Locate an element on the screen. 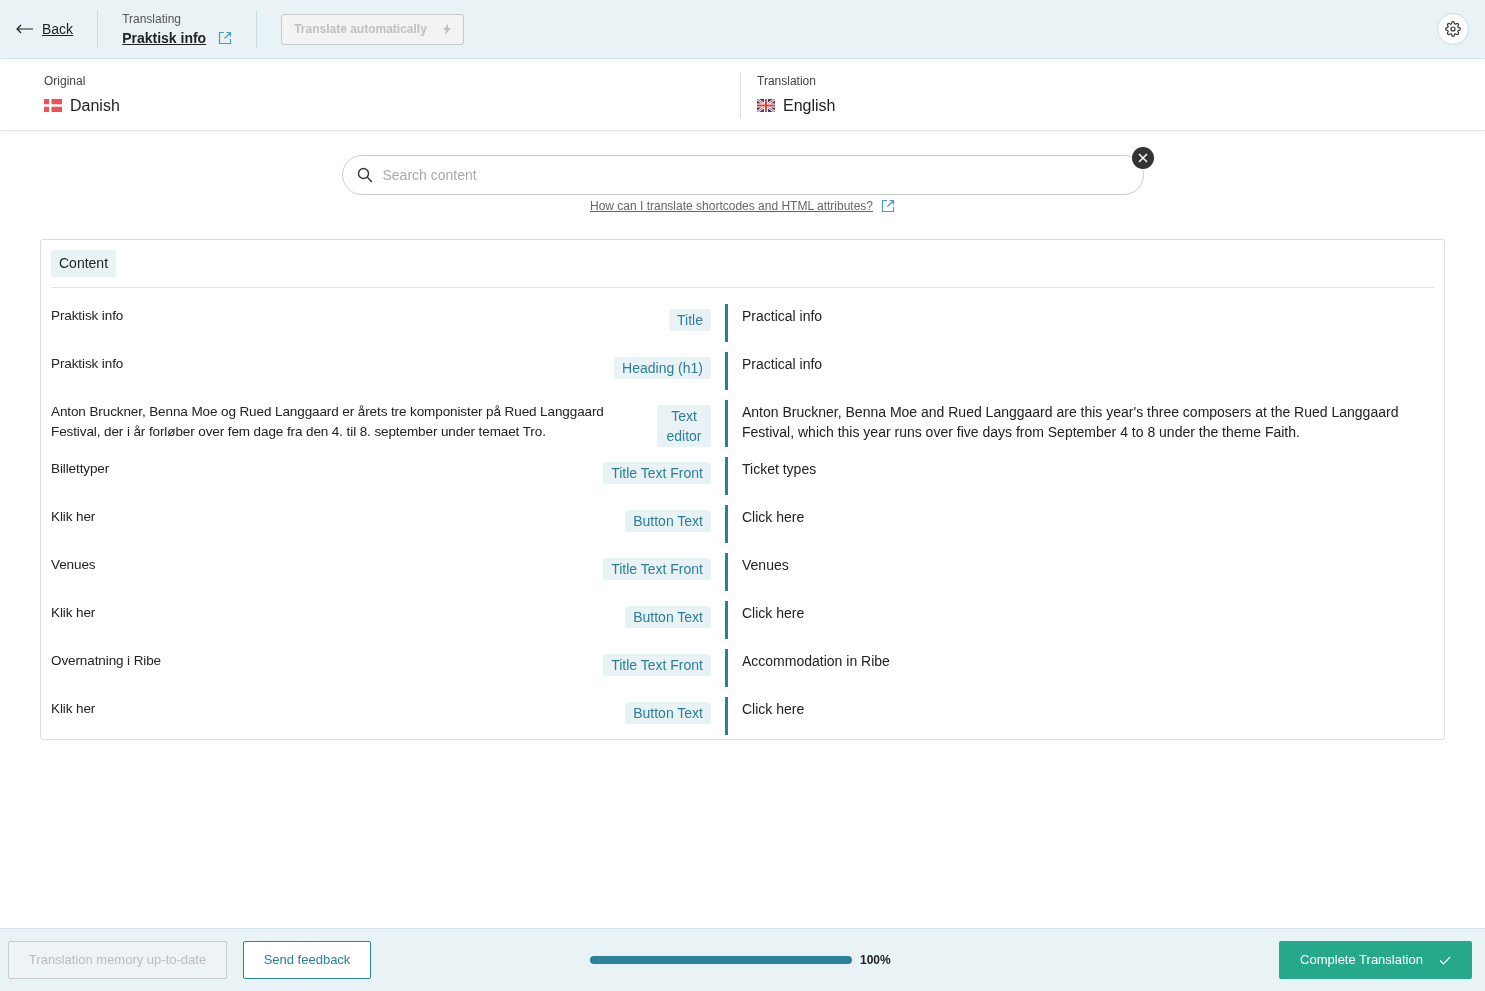  back-link: Back is located at coordinates (57, 29).